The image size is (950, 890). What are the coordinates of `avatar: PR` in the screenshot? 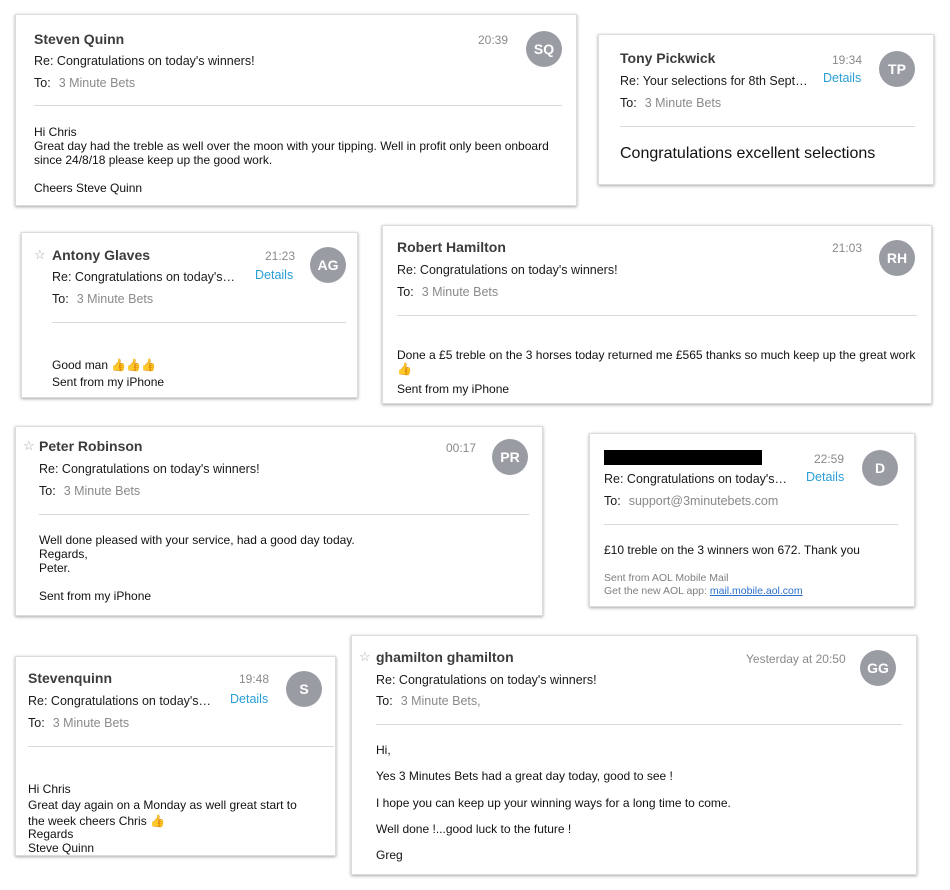 It's located at (510, 457).